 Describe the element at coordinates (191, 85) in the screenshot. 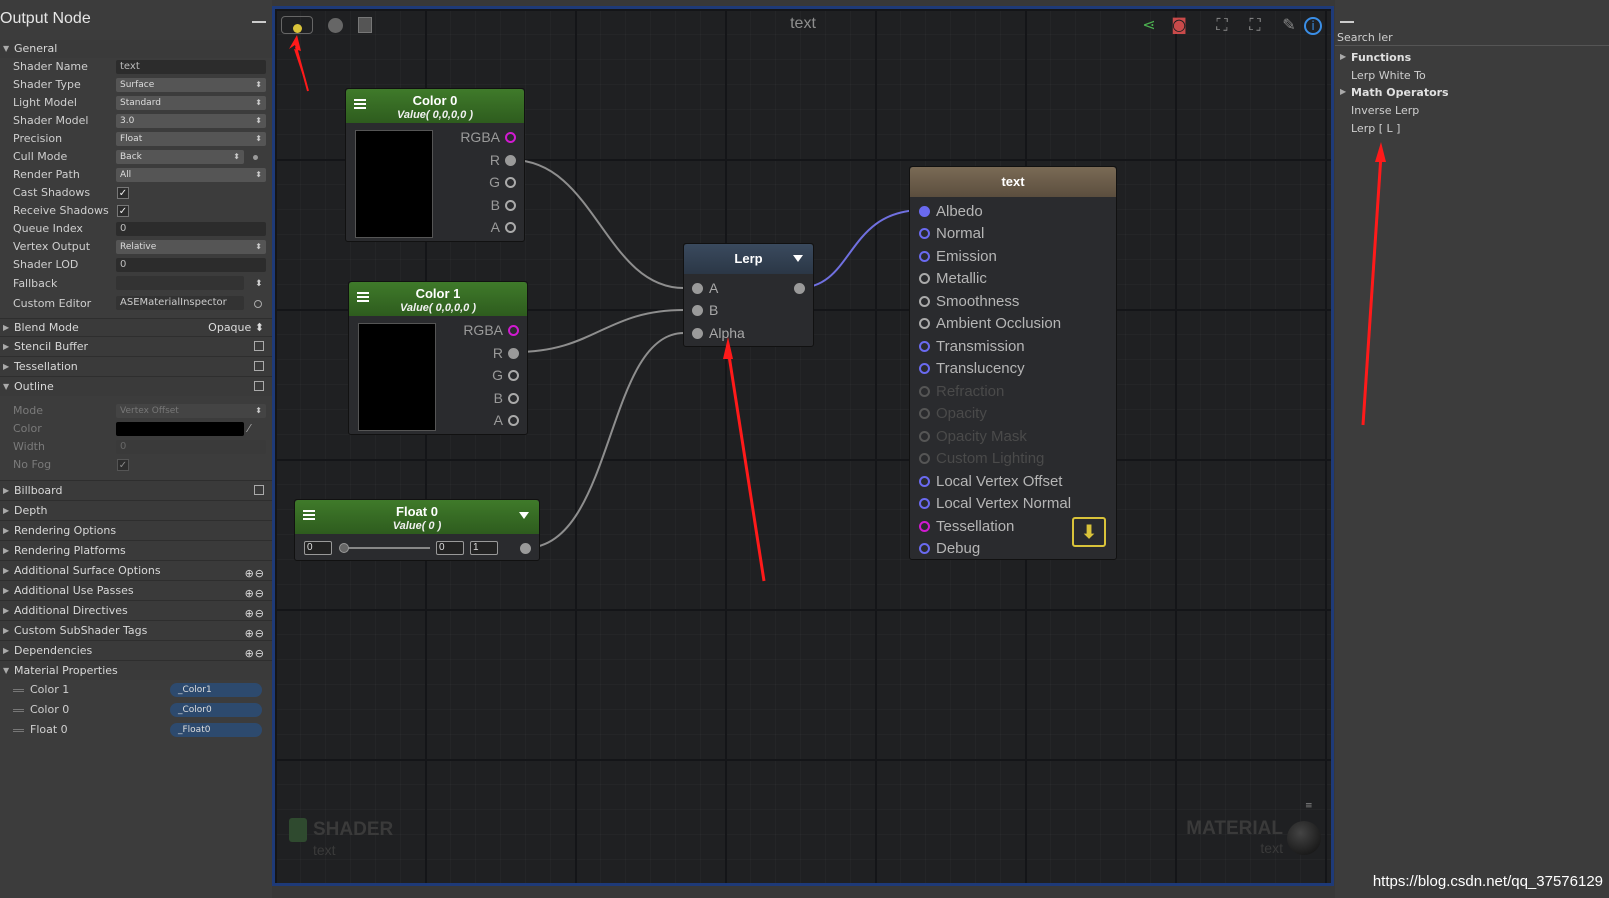

I see `shader-type-dropdown: Surface` at that location.